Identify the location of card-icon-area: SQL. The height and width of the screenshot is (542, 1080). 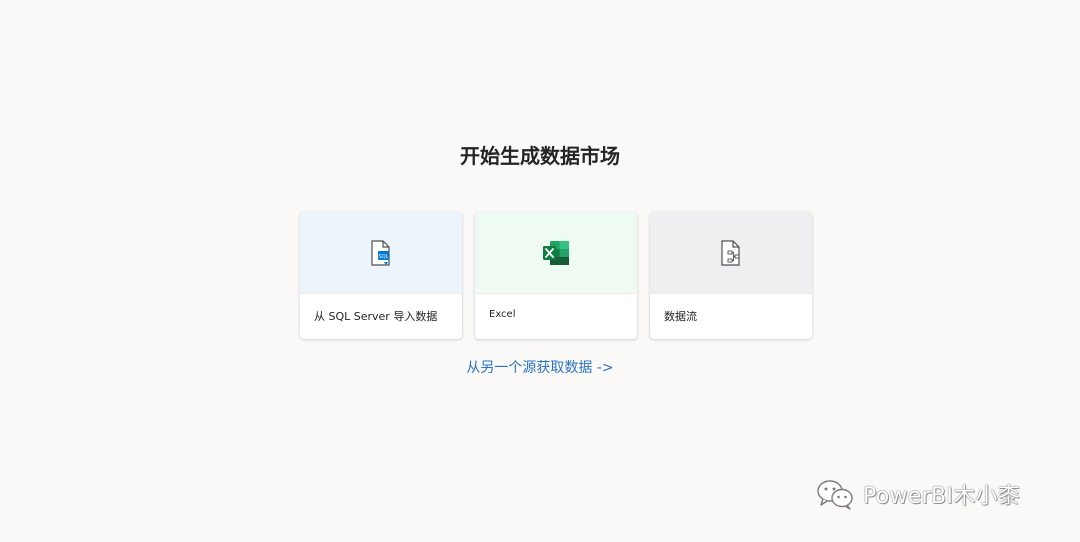
(381, 253).